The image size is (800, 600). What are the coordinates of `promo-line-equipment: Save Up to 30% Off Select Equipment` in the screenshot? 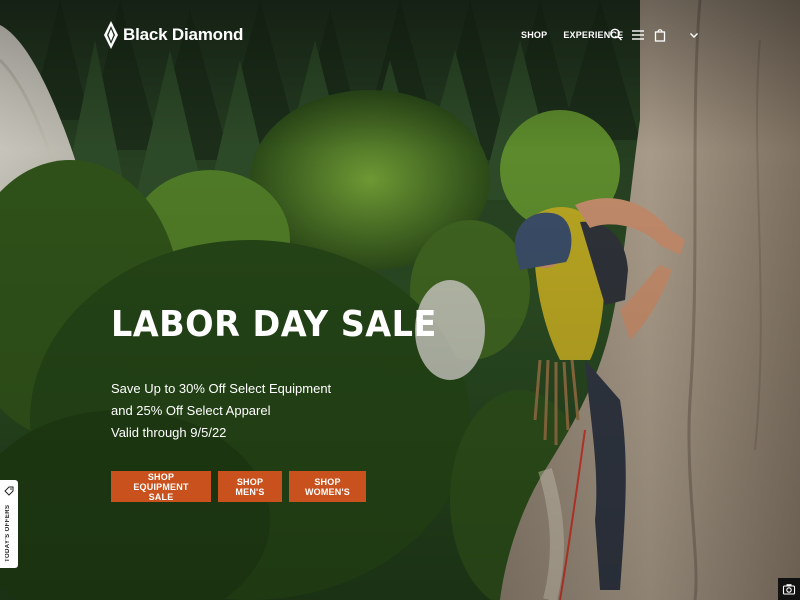 It's located at (221, 388).